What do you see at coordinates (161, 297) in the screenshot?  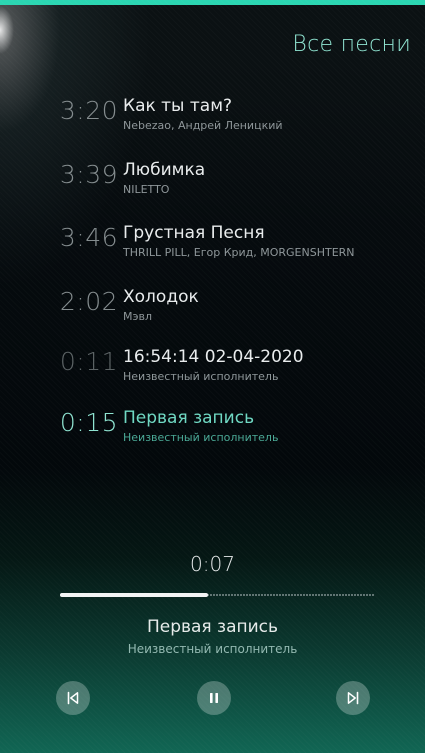 I see `track-title: Холодок` at bounding box center [161, 297].